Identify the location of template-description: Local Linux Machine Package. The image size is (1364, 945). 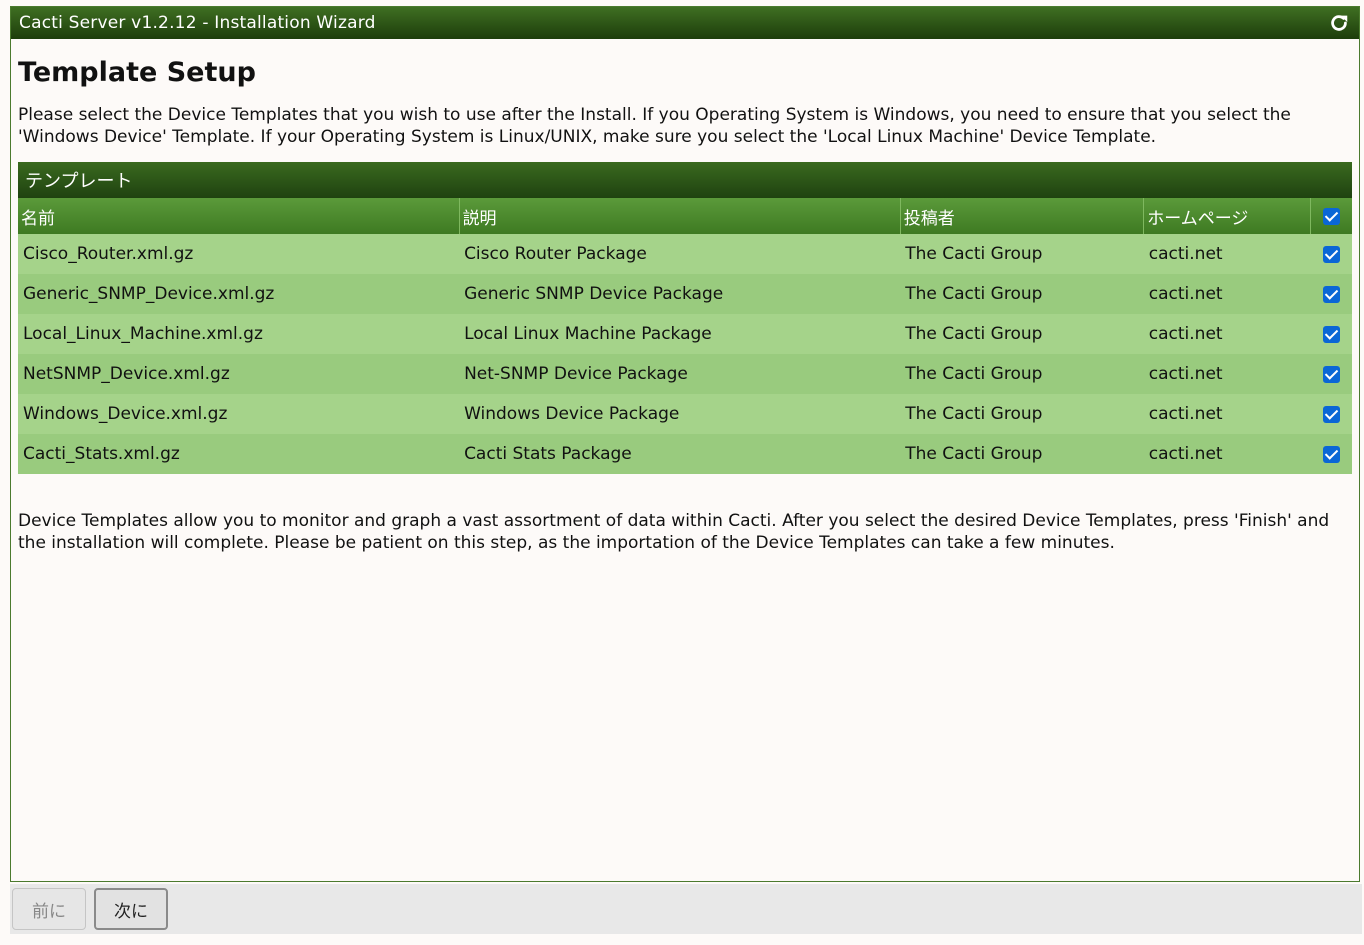
(680, 334).